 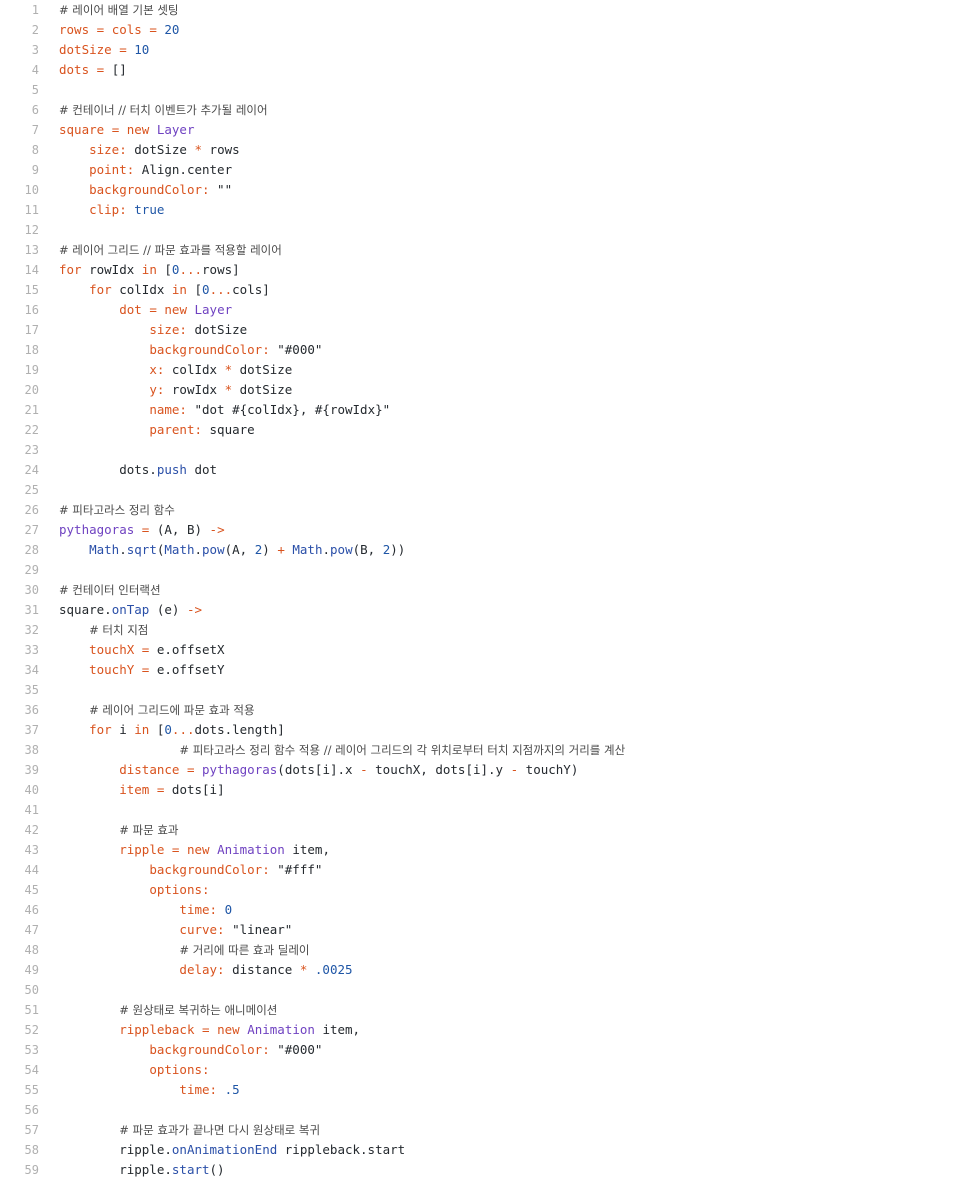 What do you see at coordinates (239, 729) in the screenshot?
I see `code-text: dots.length]` at bounding box center [239, 729].